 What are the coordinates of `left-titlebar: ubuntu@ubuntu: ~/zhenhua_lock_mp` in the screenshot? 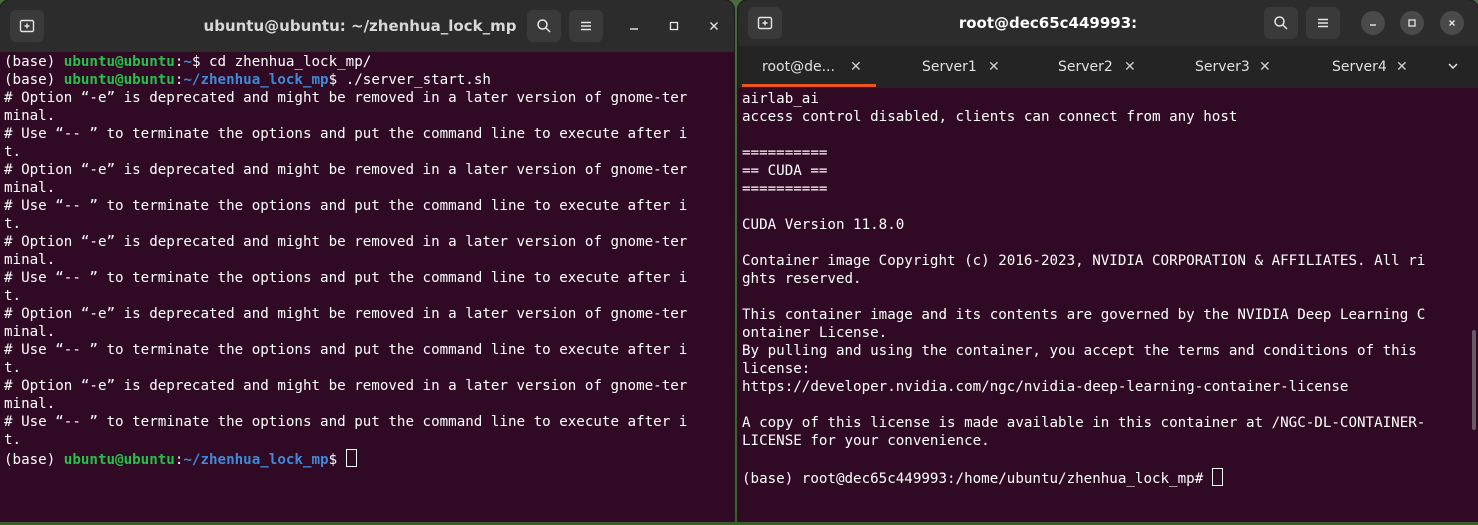 It's located at (367, 26).